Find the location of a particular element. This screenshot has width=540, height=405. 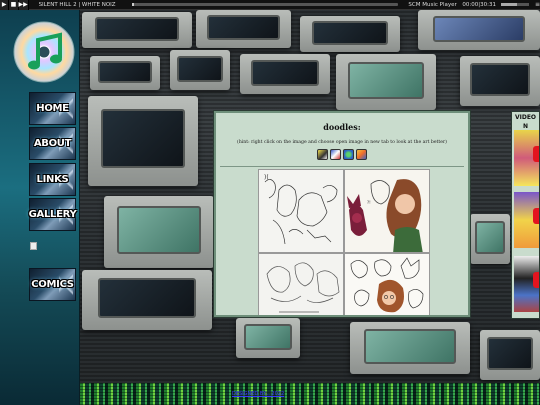

play-icon: ▶ is located at coordinates (5, 5).